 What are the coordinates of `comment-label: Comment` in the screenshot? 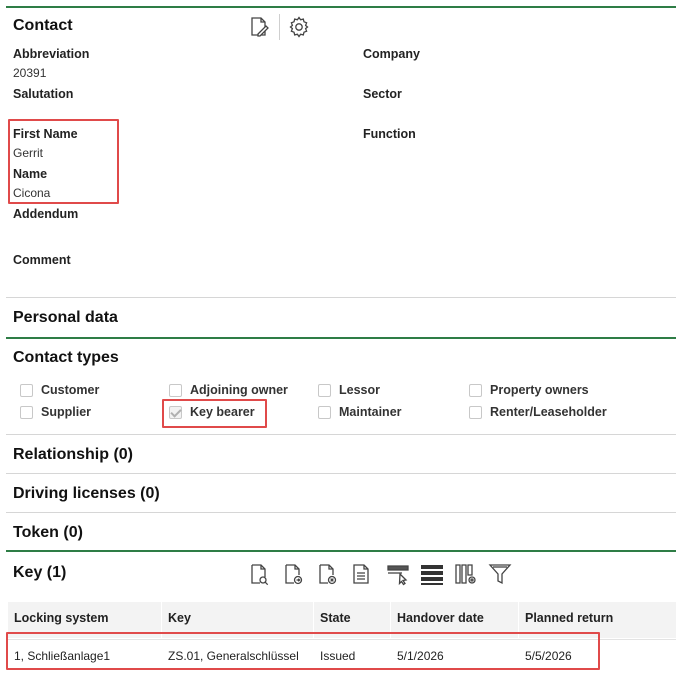 It's located at (42, 260).